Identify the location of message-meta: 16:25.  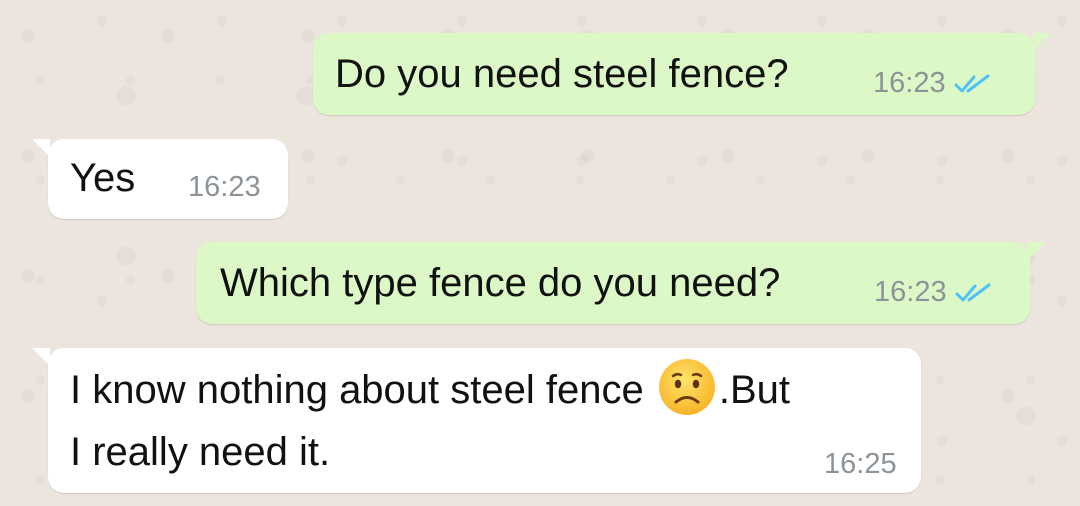
(860, 464).